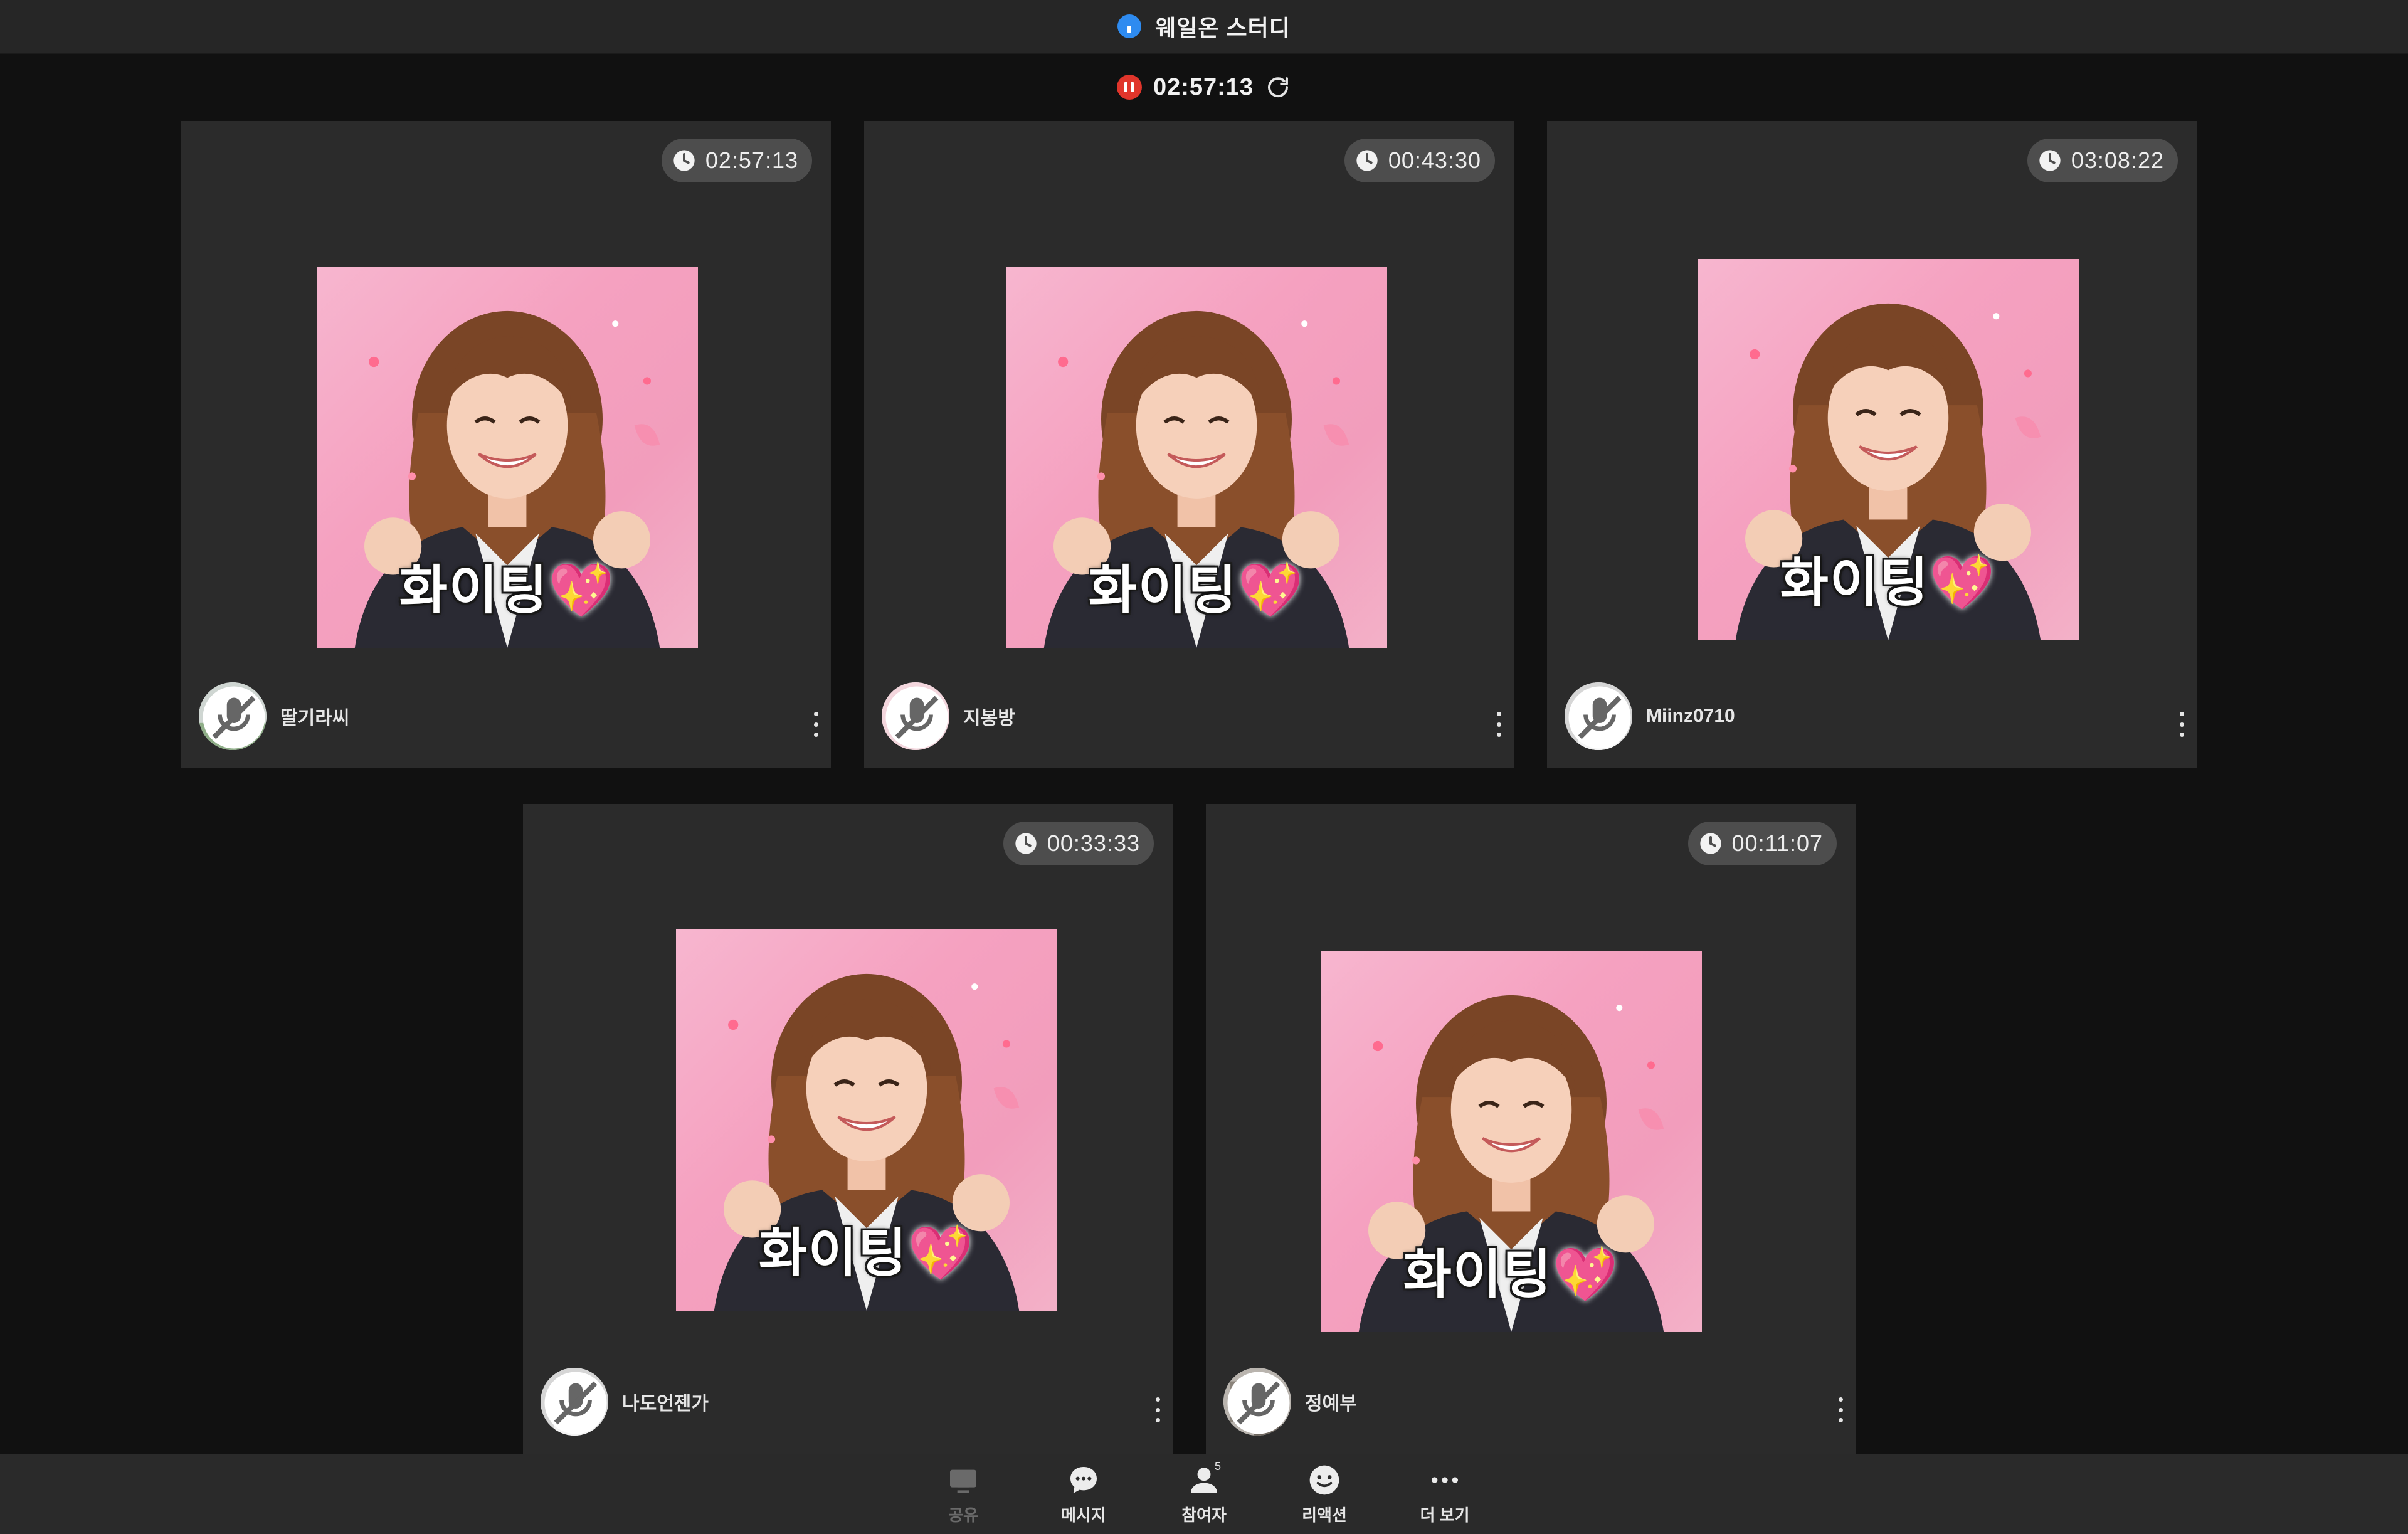 The width and height of the screenshot is (2408, 1534). I want to click on participant-tile: 00:11:07 화이팅💖 정예부, so click(1531, 1129).